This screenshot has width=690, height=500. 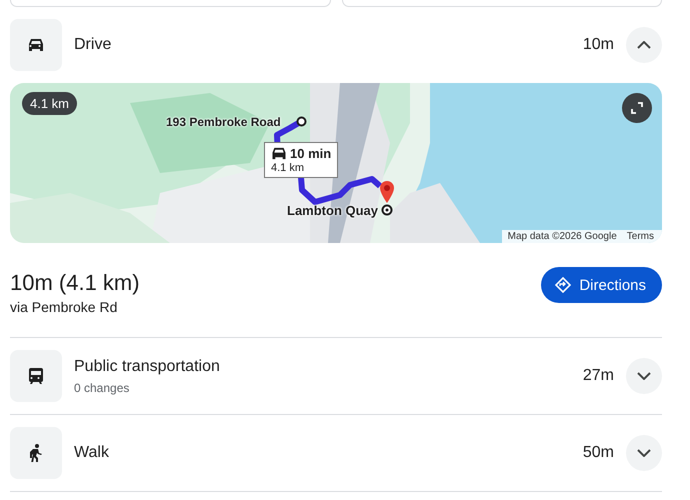 What do you see at coordinates (598, 45) in the screenshot?
I see `travel-time: 10m` at bounding box center [598, 45].